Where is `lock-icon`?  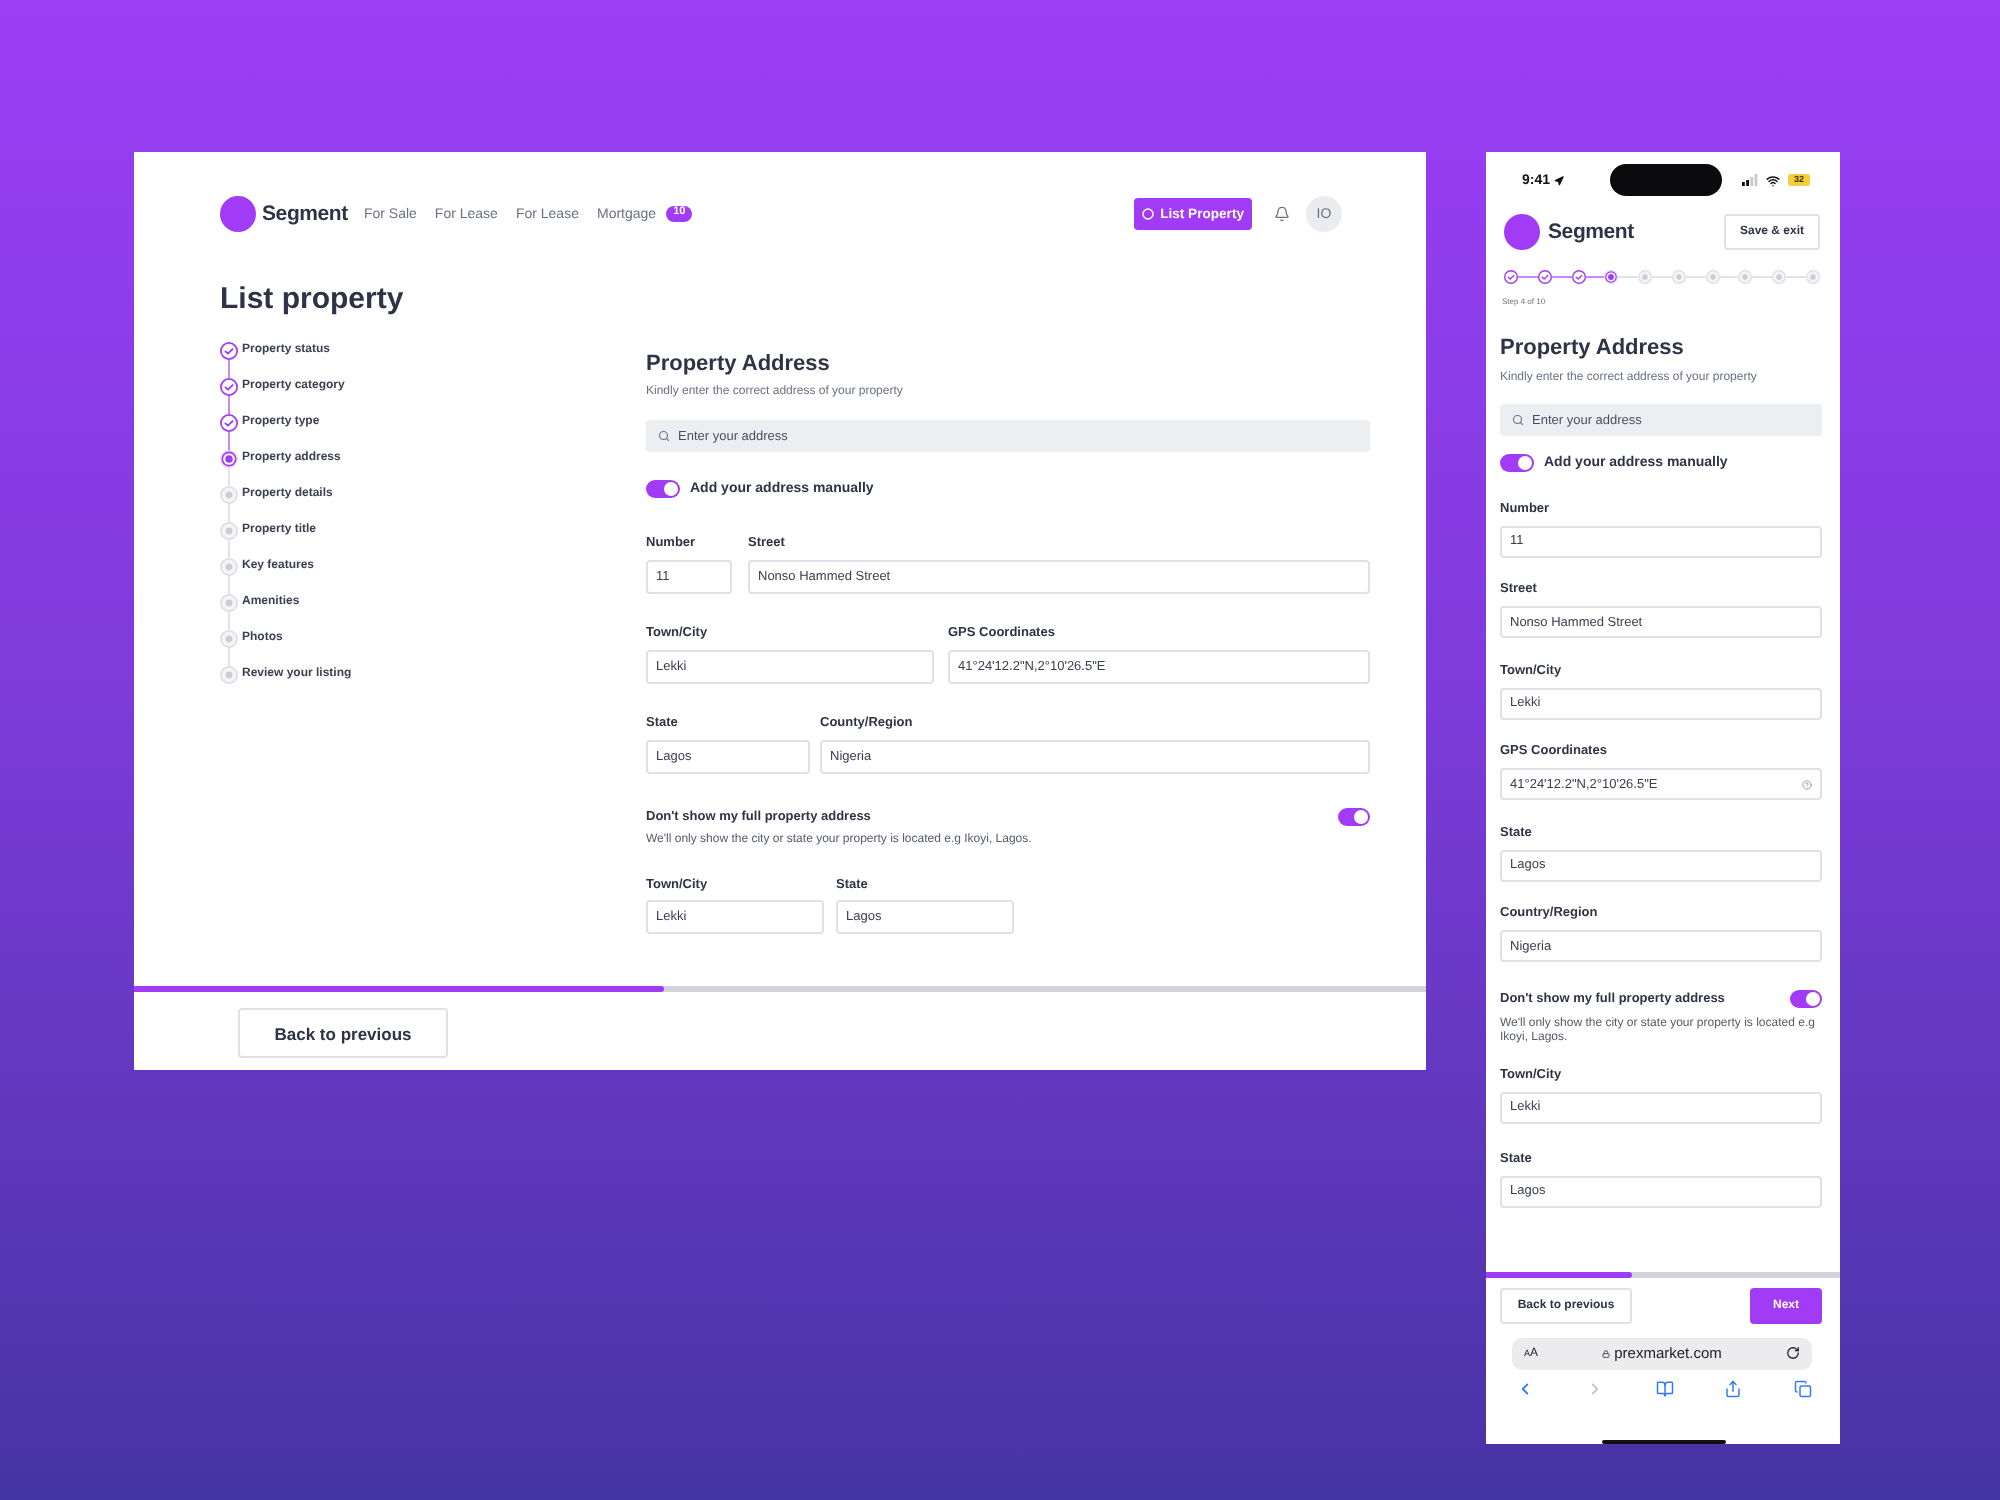 lock-icon is located at coordinates (1606, 1353).